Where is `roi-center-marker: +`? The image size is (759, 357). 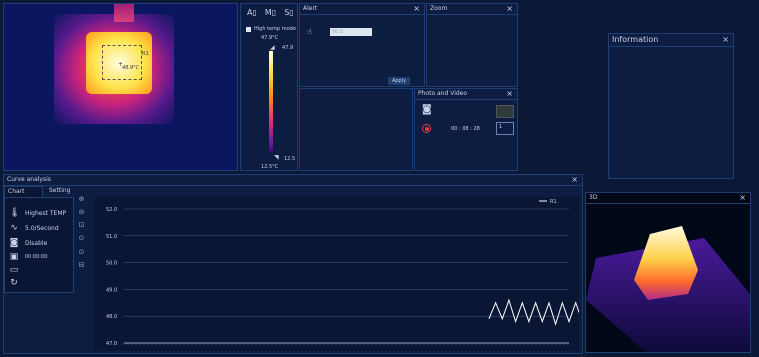
roi-center-marker: + is located at coordinates (121, 64).